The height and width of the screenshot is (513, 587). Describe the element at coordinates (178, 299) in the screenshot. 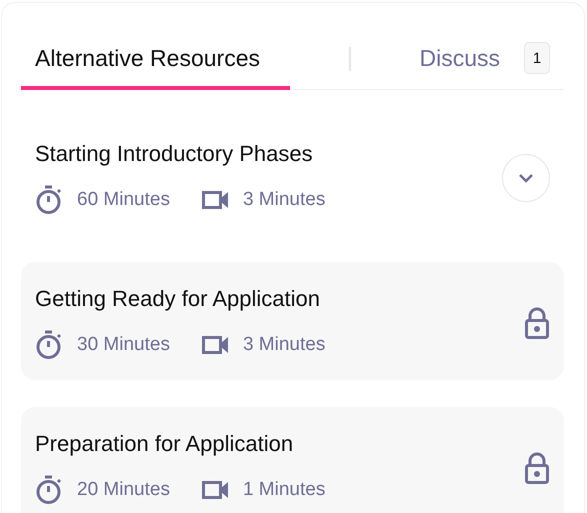

I see `lesson-title: Getting Ready for Application` at that location.